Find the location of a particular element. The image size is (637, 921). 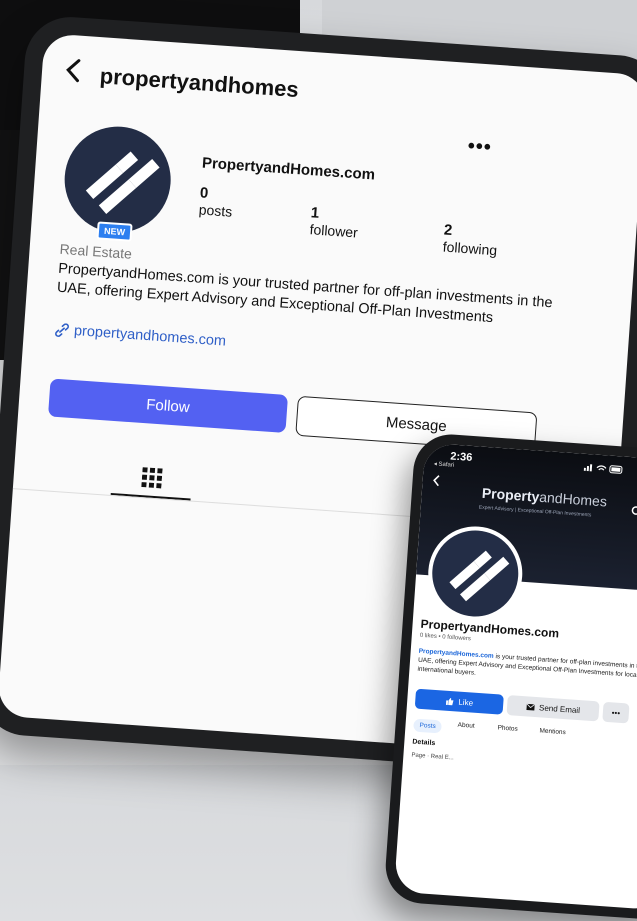

profile-link: propertyandhomes.com is located at coordinates (140, 336).